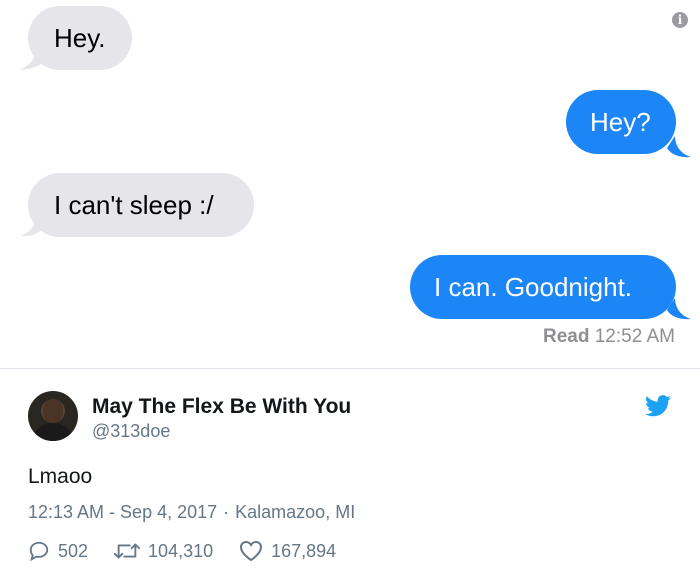 The width and height of the screenshot is (700, 583). I want to click on tweet-timestamp: 12:13 AM - Sep 4, 2017, so click(122, 512).